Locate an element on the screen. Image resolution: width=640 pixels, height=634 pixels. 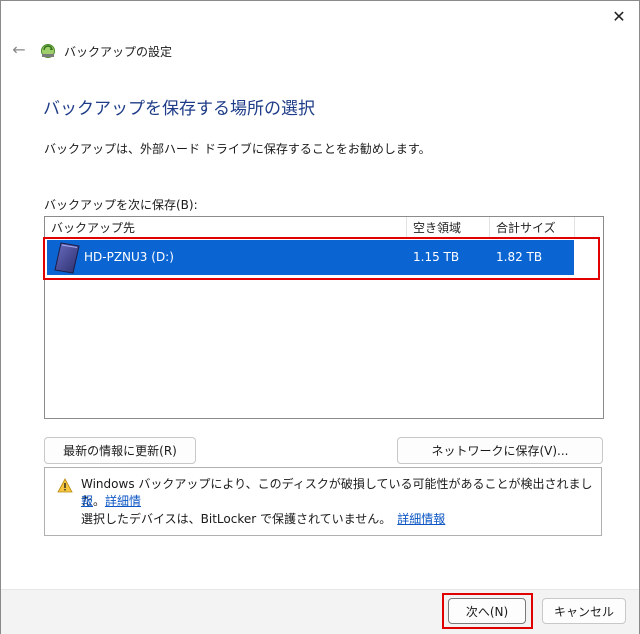
backup-app-icon is located at coordinates (48, 51).